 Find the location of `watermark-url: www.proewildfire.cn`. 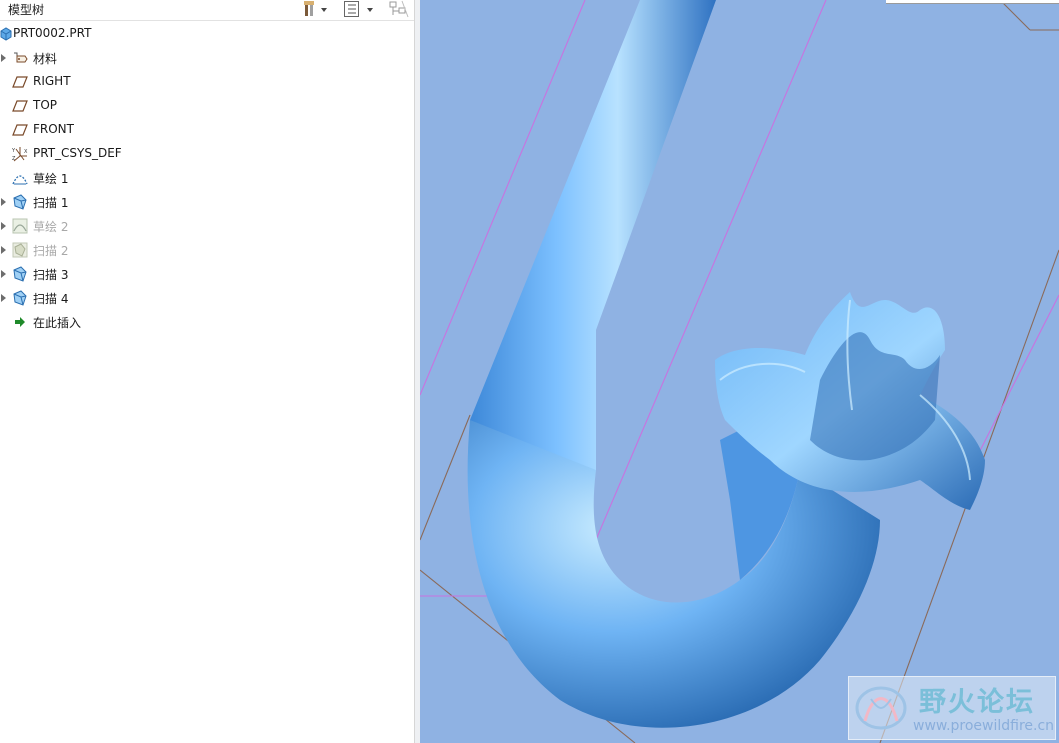

watermark-url: www.proewildfire.cn is located at coordinates (984, 726).